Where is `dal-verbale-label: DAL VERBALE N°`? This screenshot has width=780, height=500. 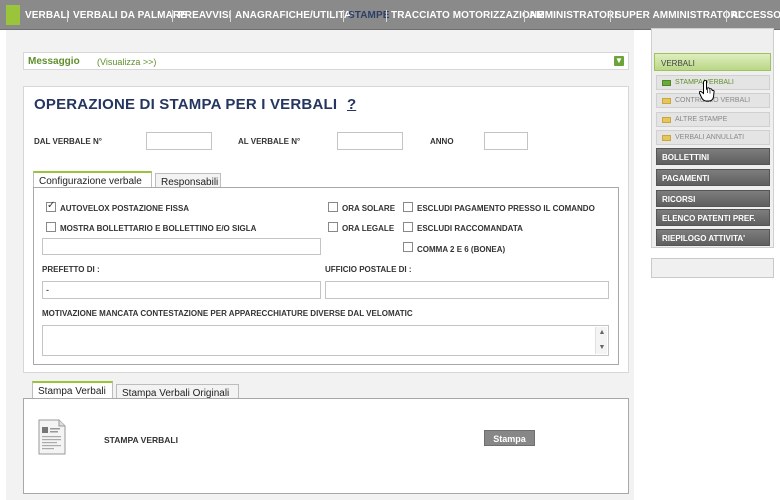 dal-verbale-label: DAL VERBALE N° is located at coordinates (68, 141).